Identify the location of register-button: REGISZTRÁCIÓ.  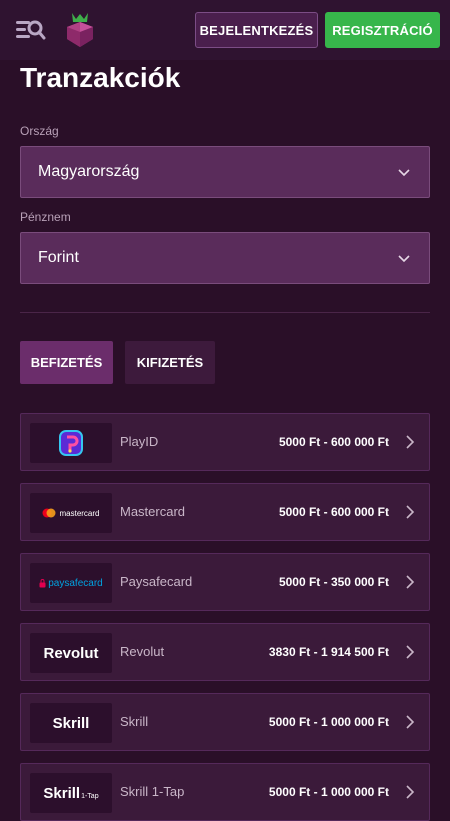
(382, 30).